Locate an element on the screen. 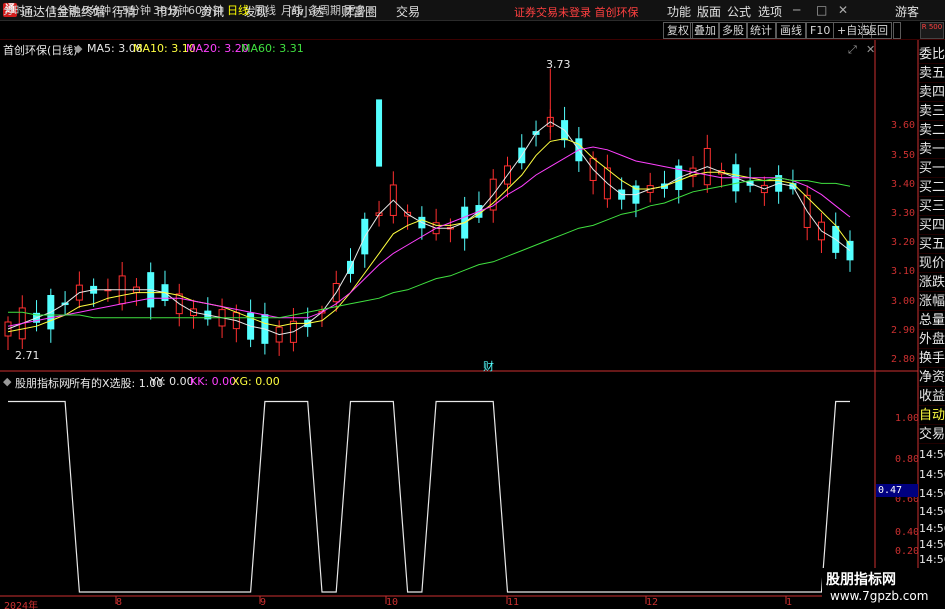 Image resolution: width=945 pixels, height=609 pixels. sidebar-item-bid3: 买三 is located at coordinates (932, 206).